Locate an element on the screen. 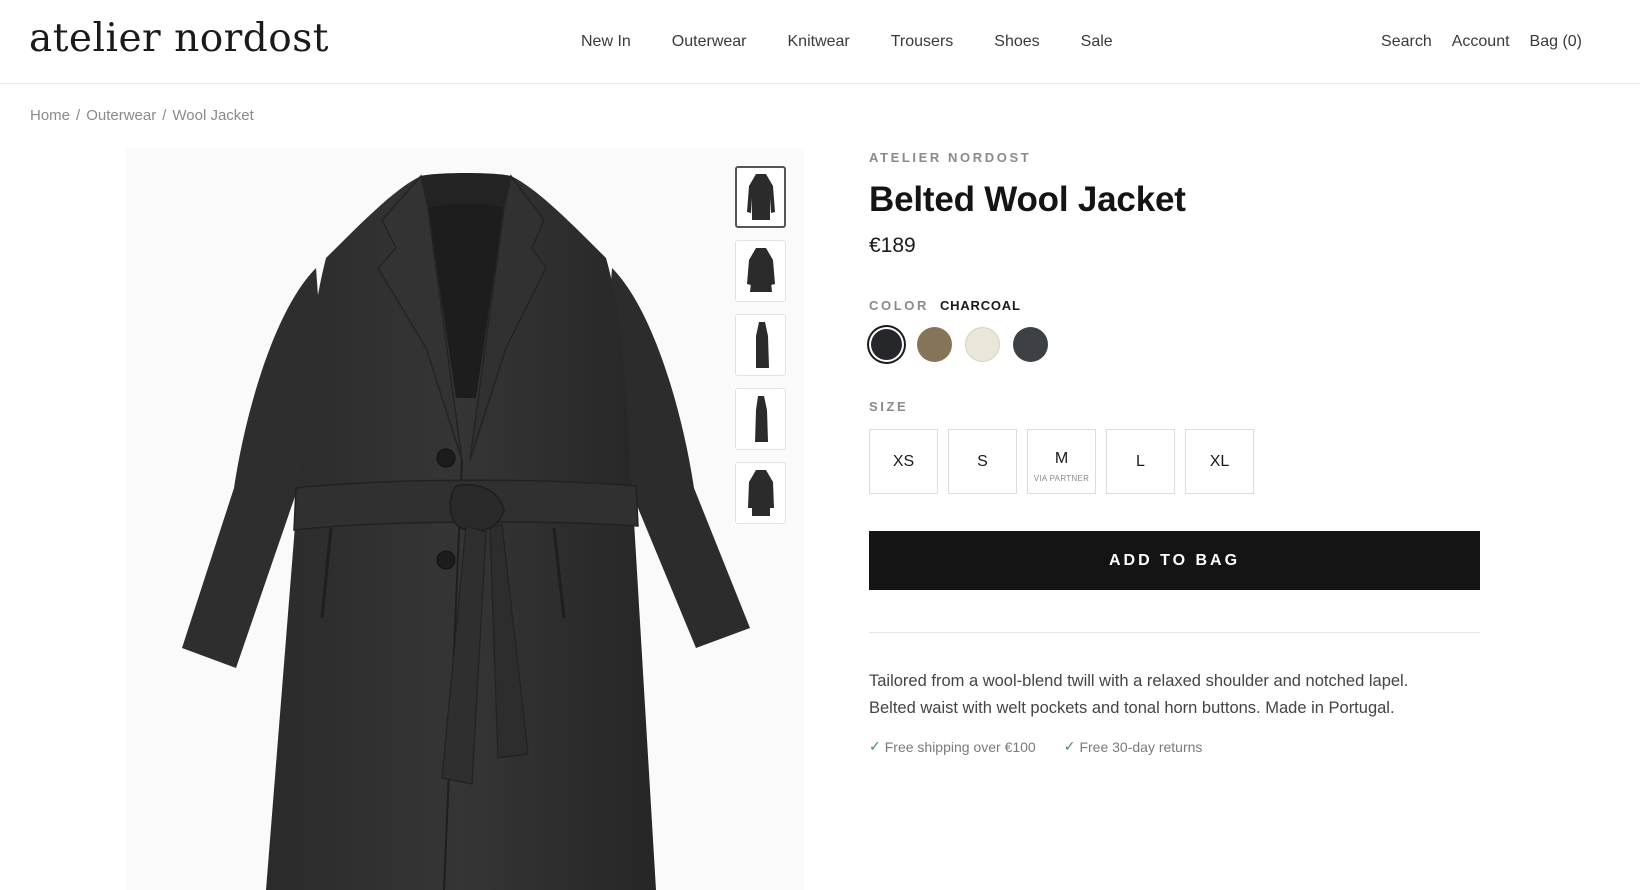 The image size is (1640, 890). swatch-taupe is located at coordinates (934, 344).